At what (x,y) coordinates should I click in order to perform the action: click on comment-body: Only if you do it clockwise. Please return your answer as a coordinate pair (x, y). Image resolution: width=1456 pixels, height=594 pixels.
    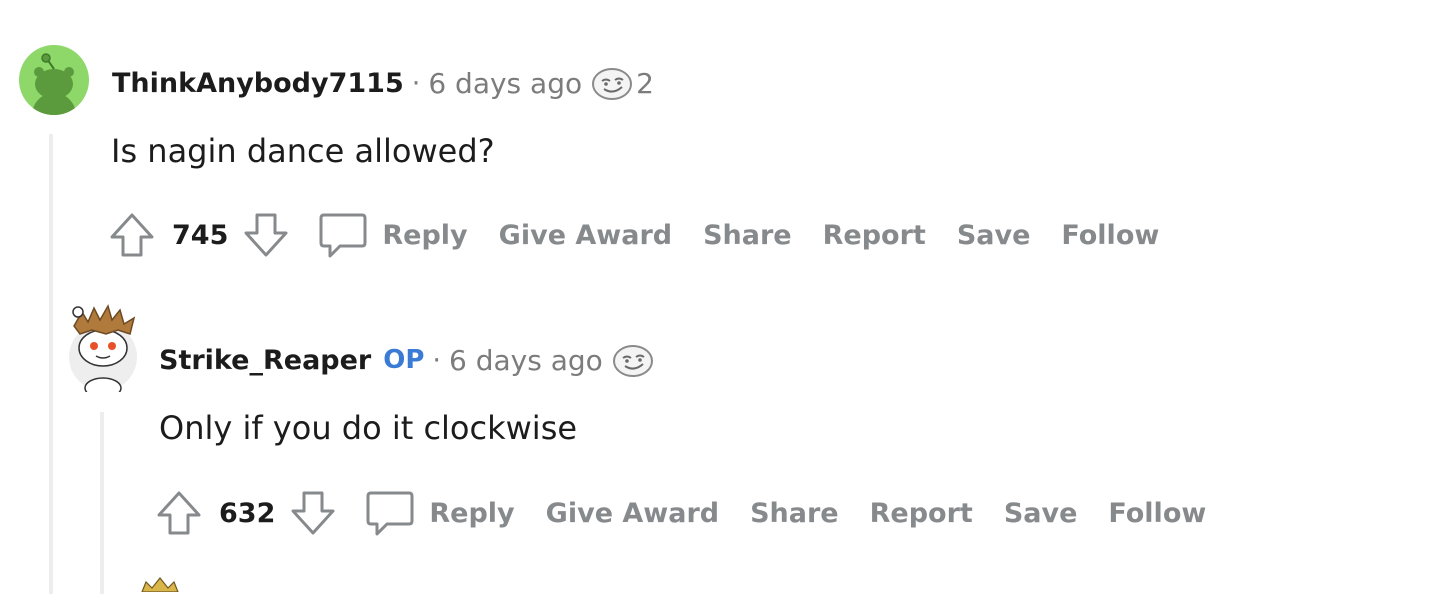
    Looking at the image, I should click on (368, 428).